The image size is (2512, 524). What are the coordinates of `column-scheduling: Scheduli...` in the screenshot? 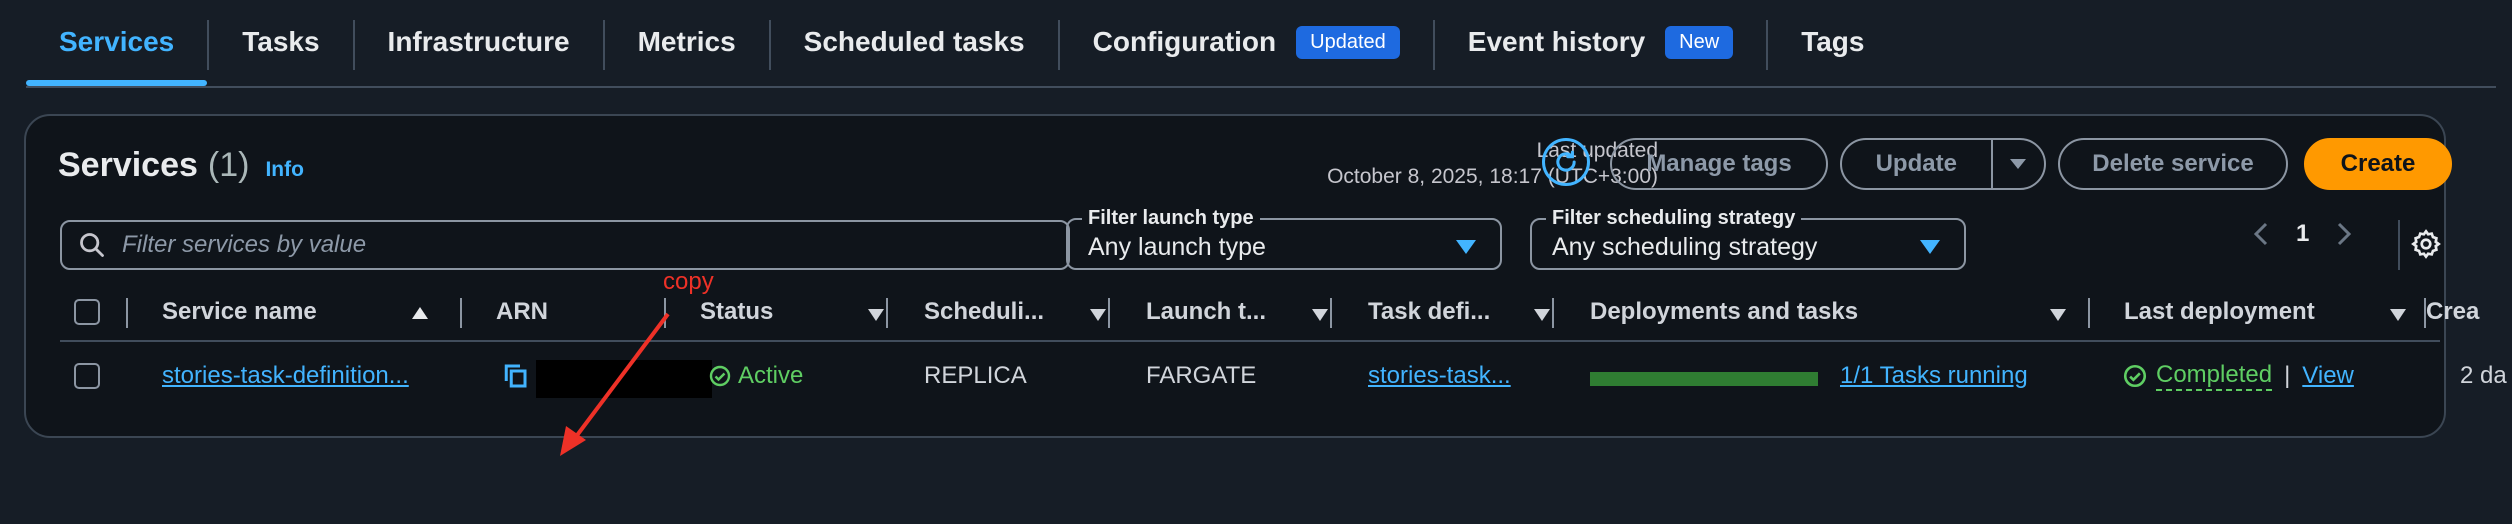 It's located at (984, 312).